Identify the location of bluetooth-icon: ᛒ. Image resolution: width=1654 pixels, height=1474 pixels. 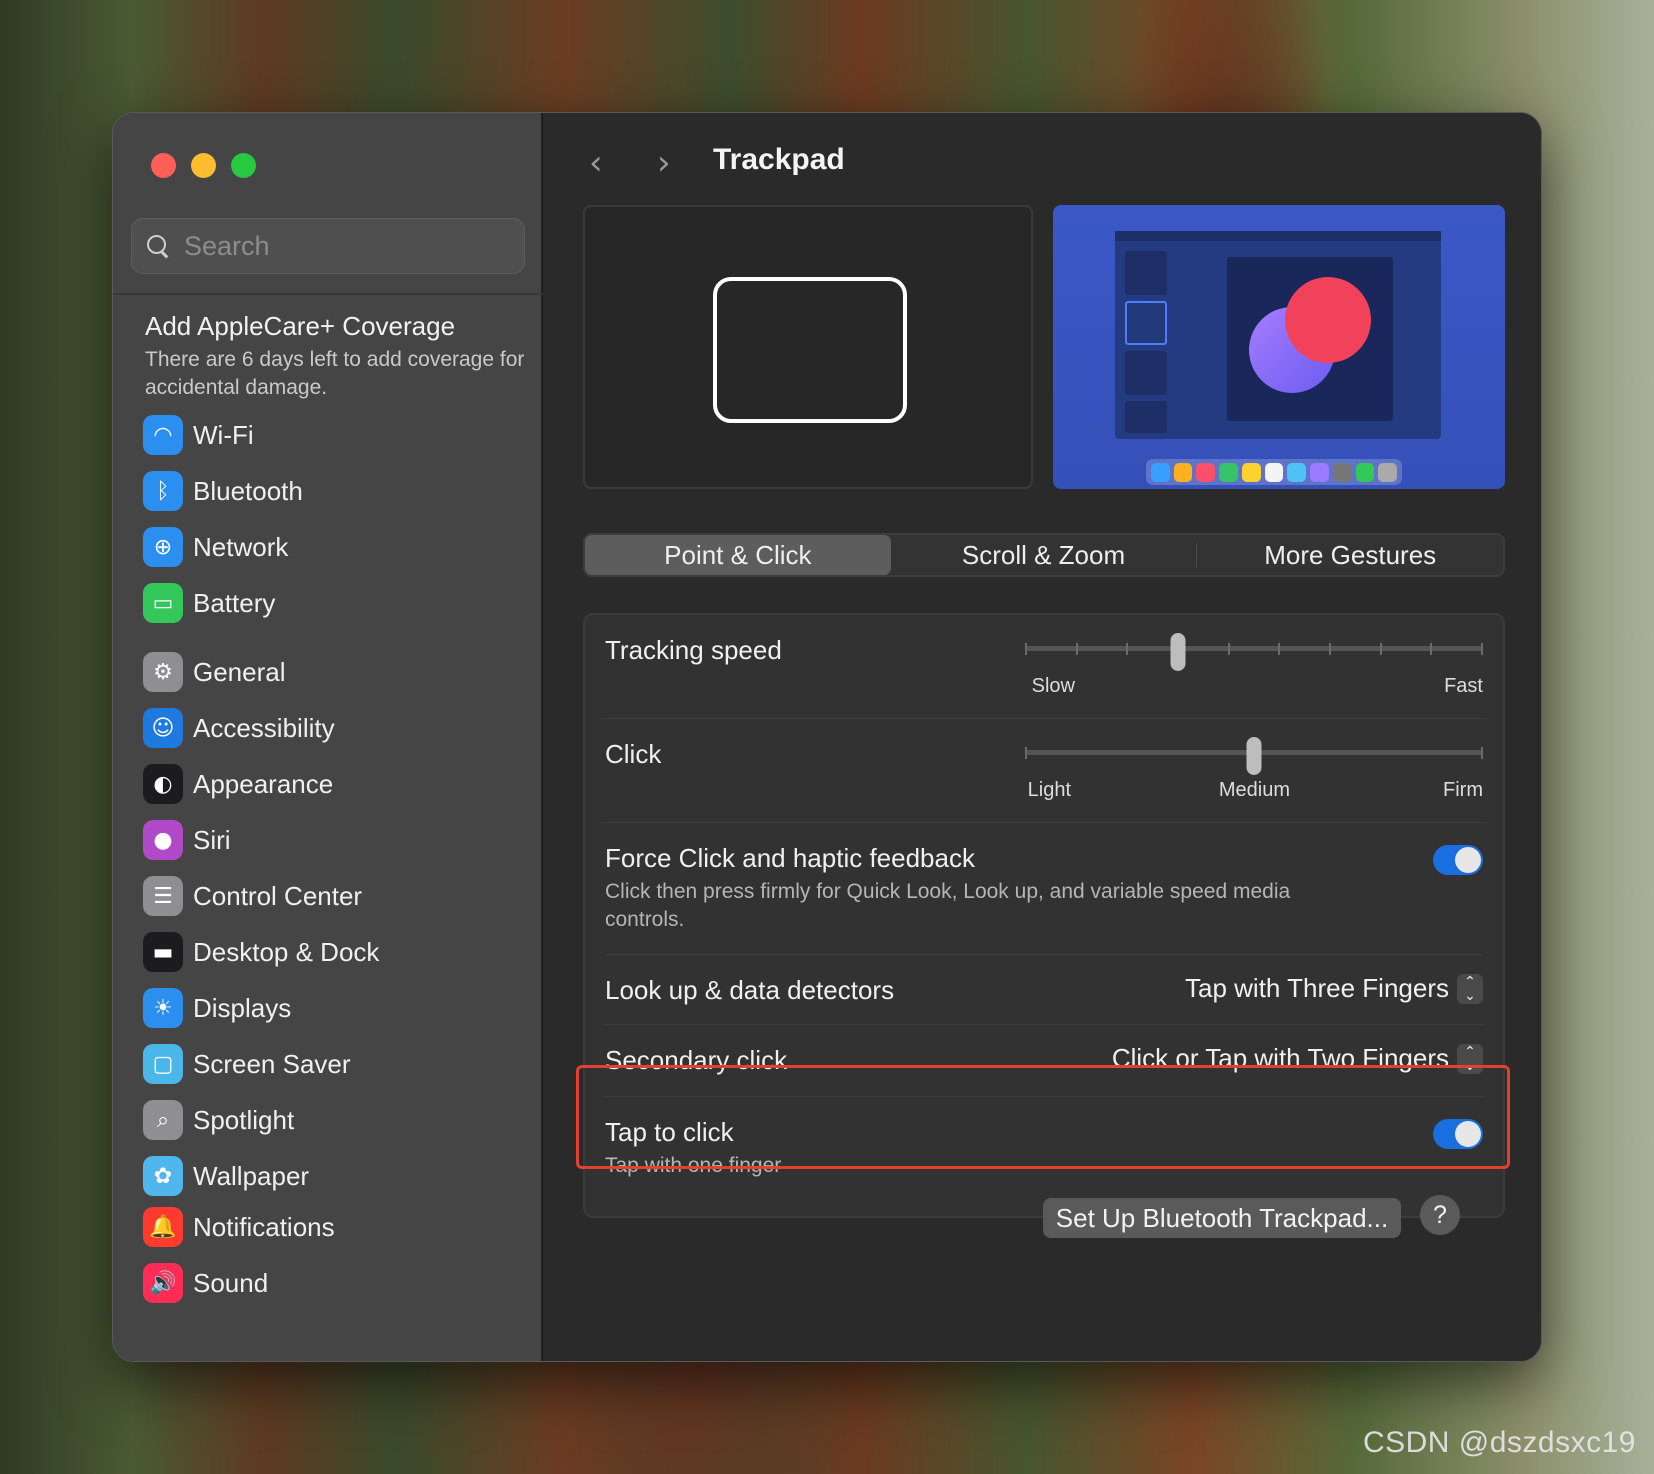
(163, 491).